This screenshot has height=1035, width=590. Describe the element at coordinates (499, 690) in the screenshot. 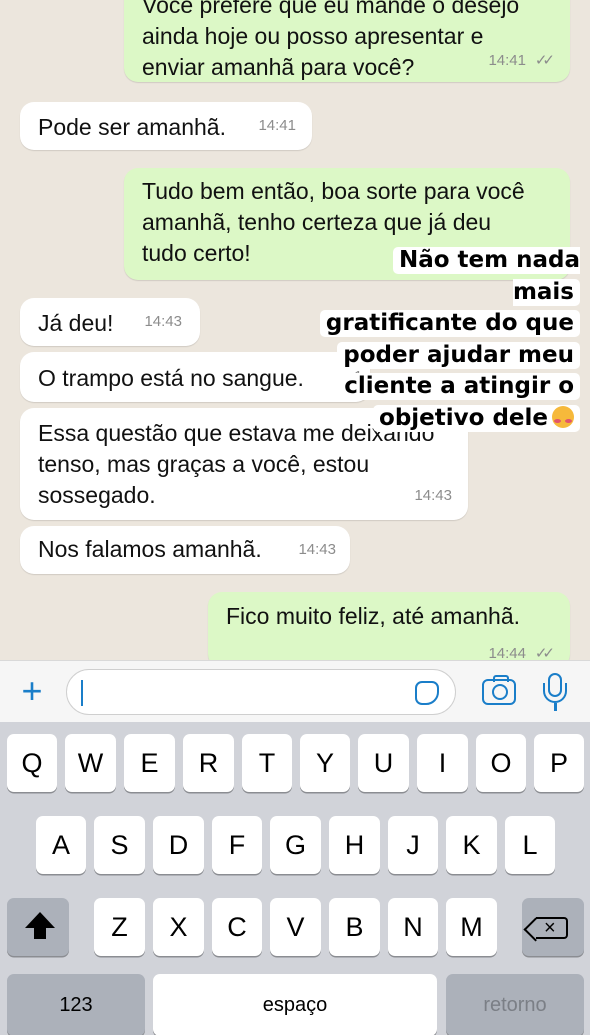

I see `camera-icon` at that location.